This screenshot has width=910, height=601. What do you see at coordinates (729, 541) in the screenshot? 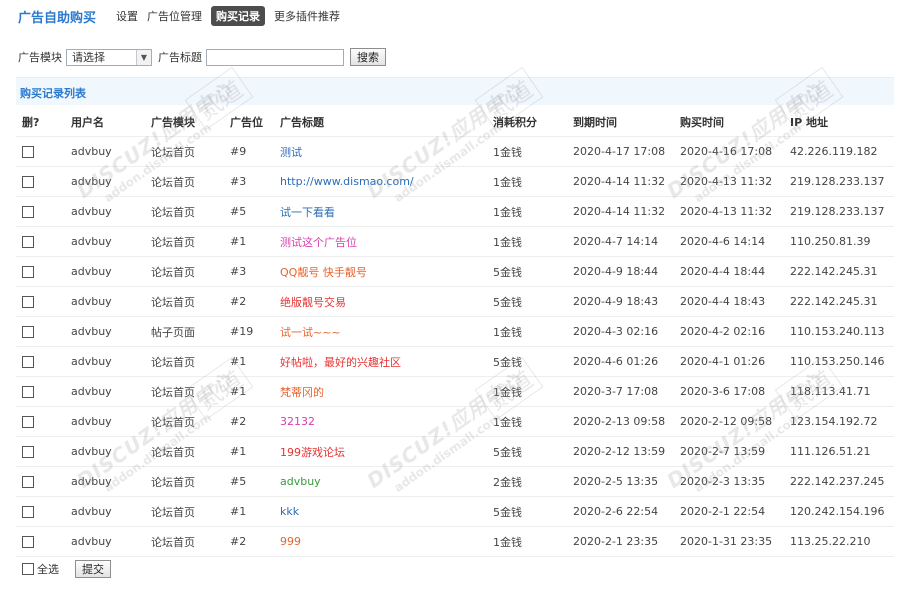
I see `purchase-time-cell: 2020-1-31 23:35` at bounding box center [729, 541].